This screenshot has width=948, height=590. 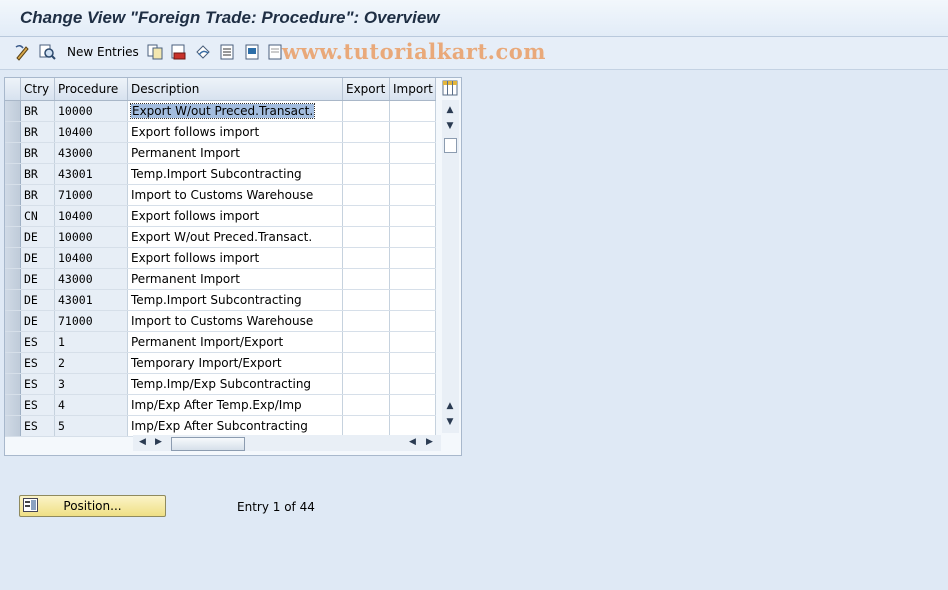 I want to click on table-row: DE 10400 Export follows import, so click(x=220, y=258).